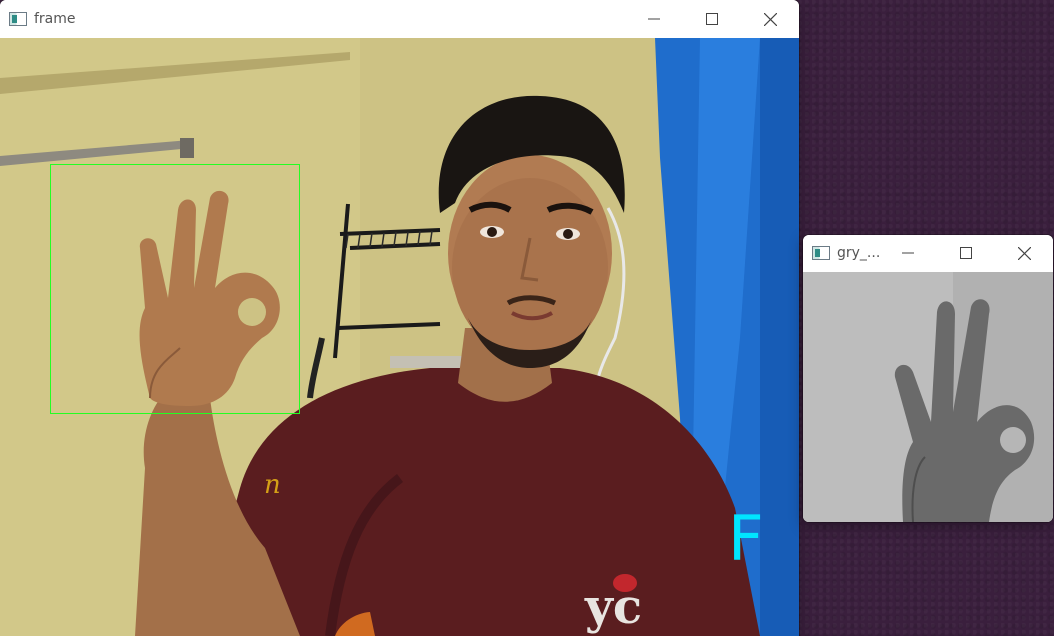  I want to click on prediction-label: F, so click(746, 538).